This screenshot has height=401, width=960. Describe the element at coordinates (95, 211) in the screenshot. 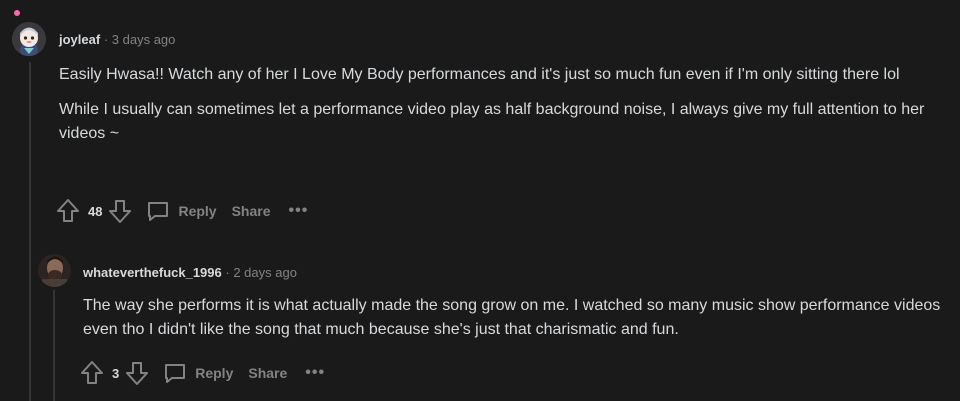

I see `vote-count: 48` at that location.